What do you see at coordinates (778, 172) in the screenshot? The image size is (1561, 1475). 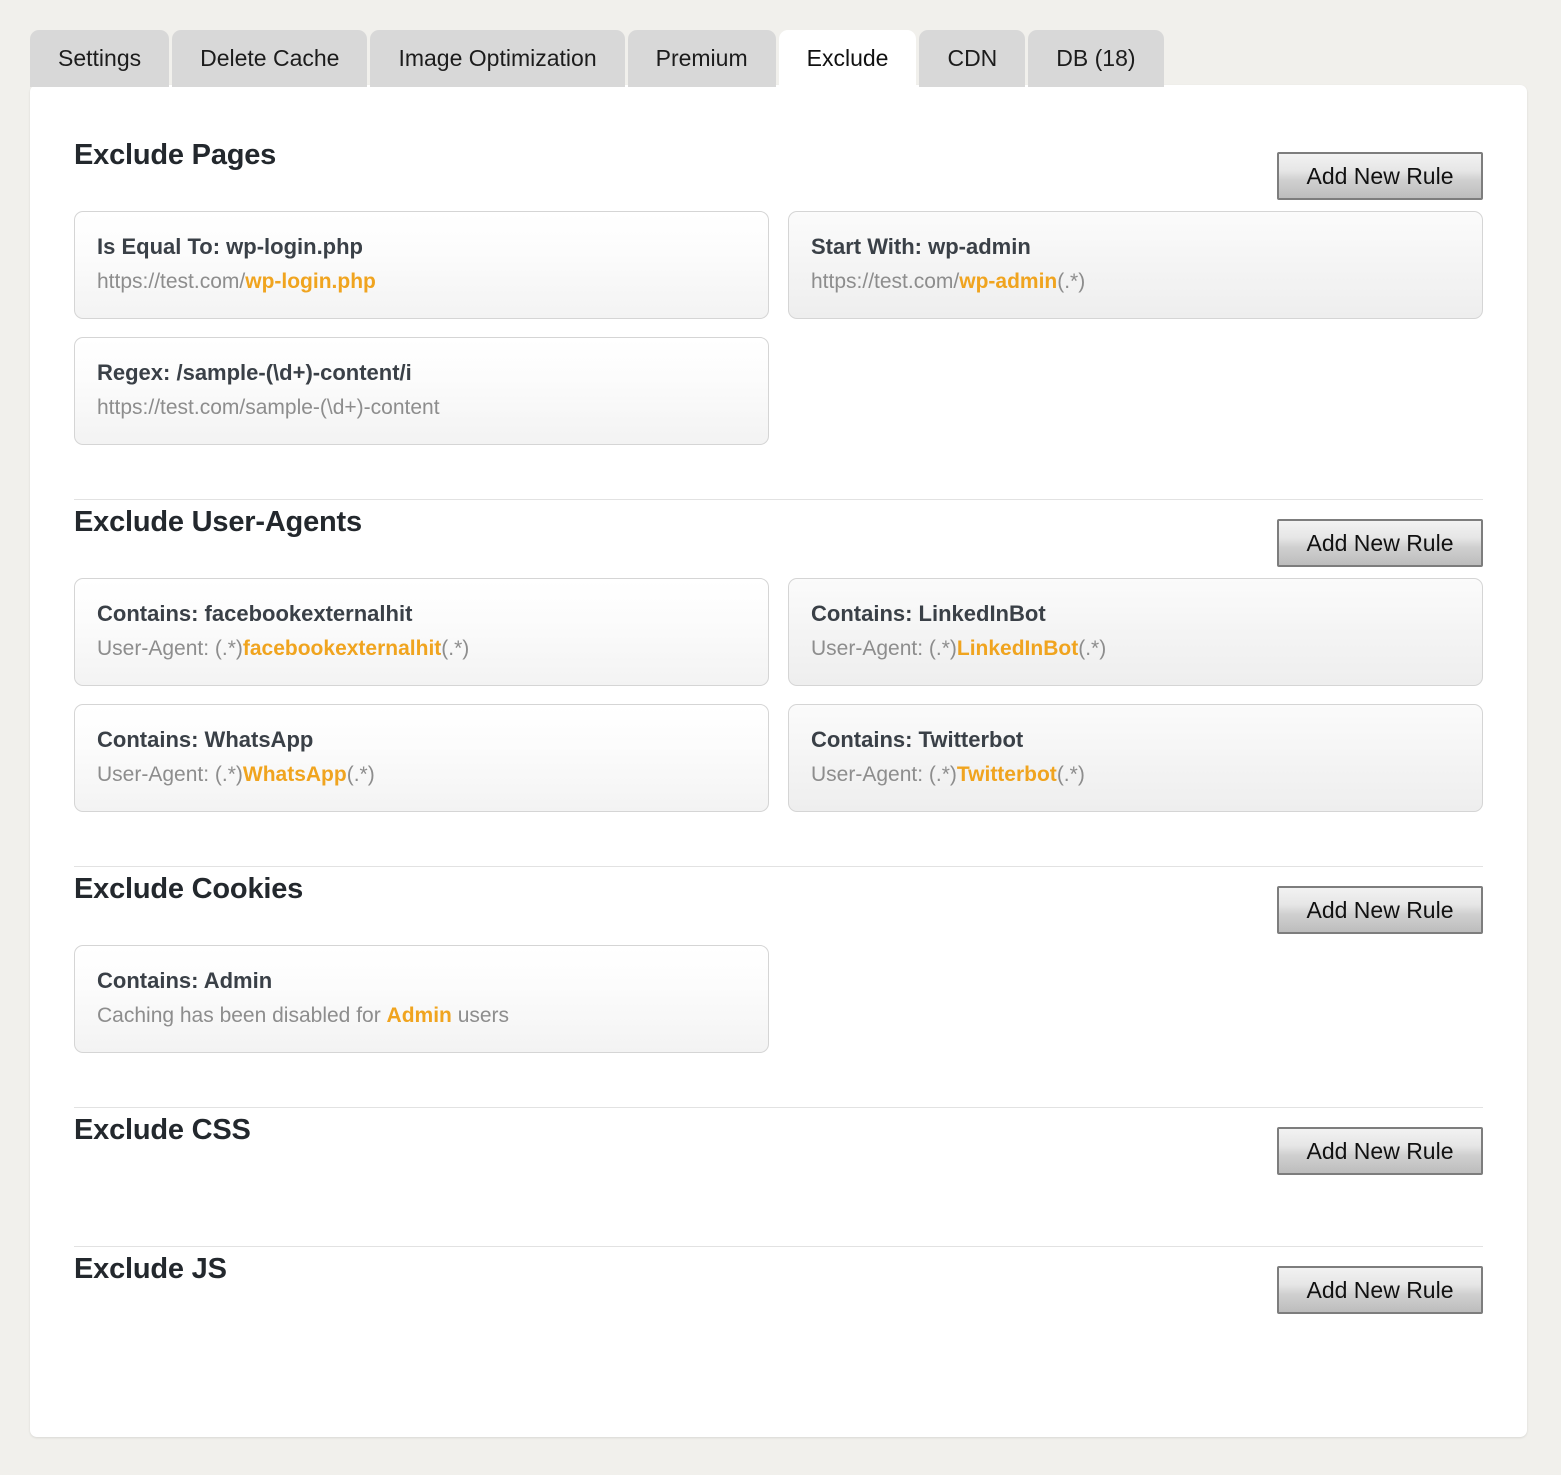 I see `section-header: Exclude Pages Add New Rule` at bounding box center [778, 172].